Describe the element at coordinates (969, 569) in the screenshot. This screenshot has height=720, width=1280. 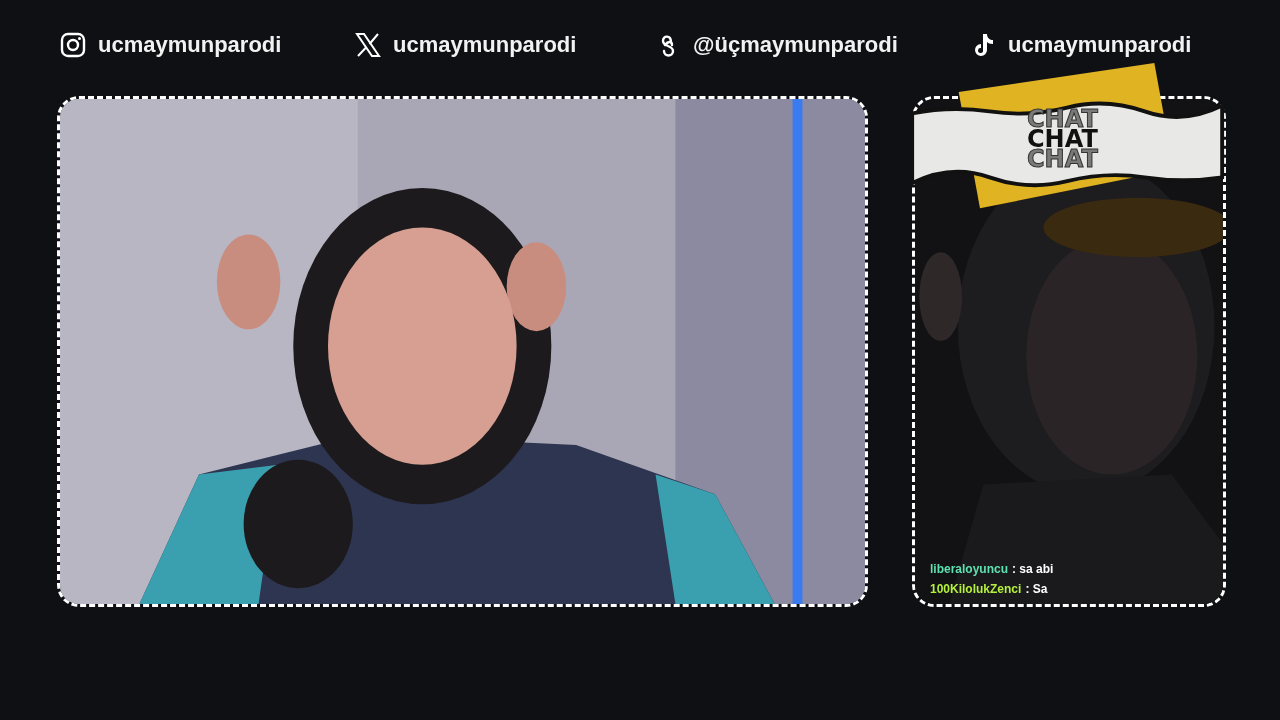
I see `chat-username: liberaloyuncu` at that location.